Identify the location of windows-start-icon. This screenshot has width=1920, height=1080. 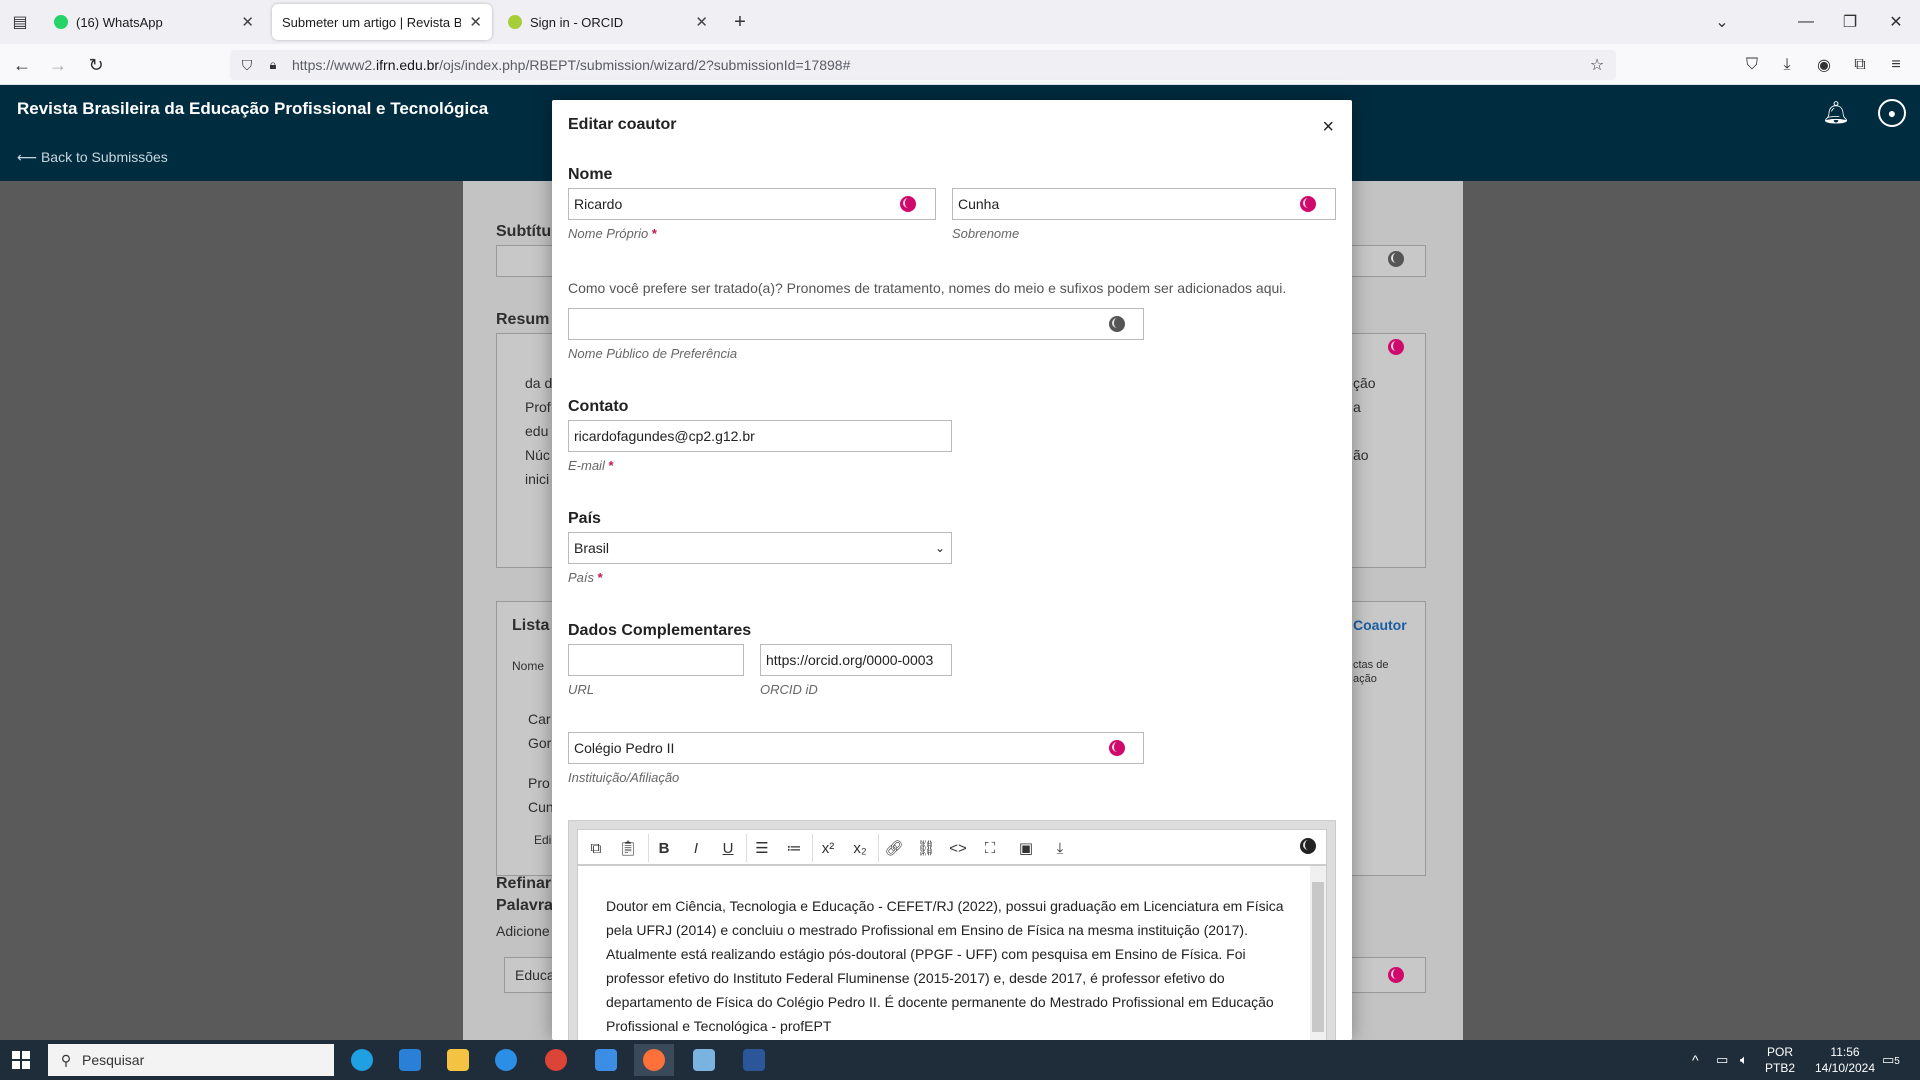
(21, 1060).